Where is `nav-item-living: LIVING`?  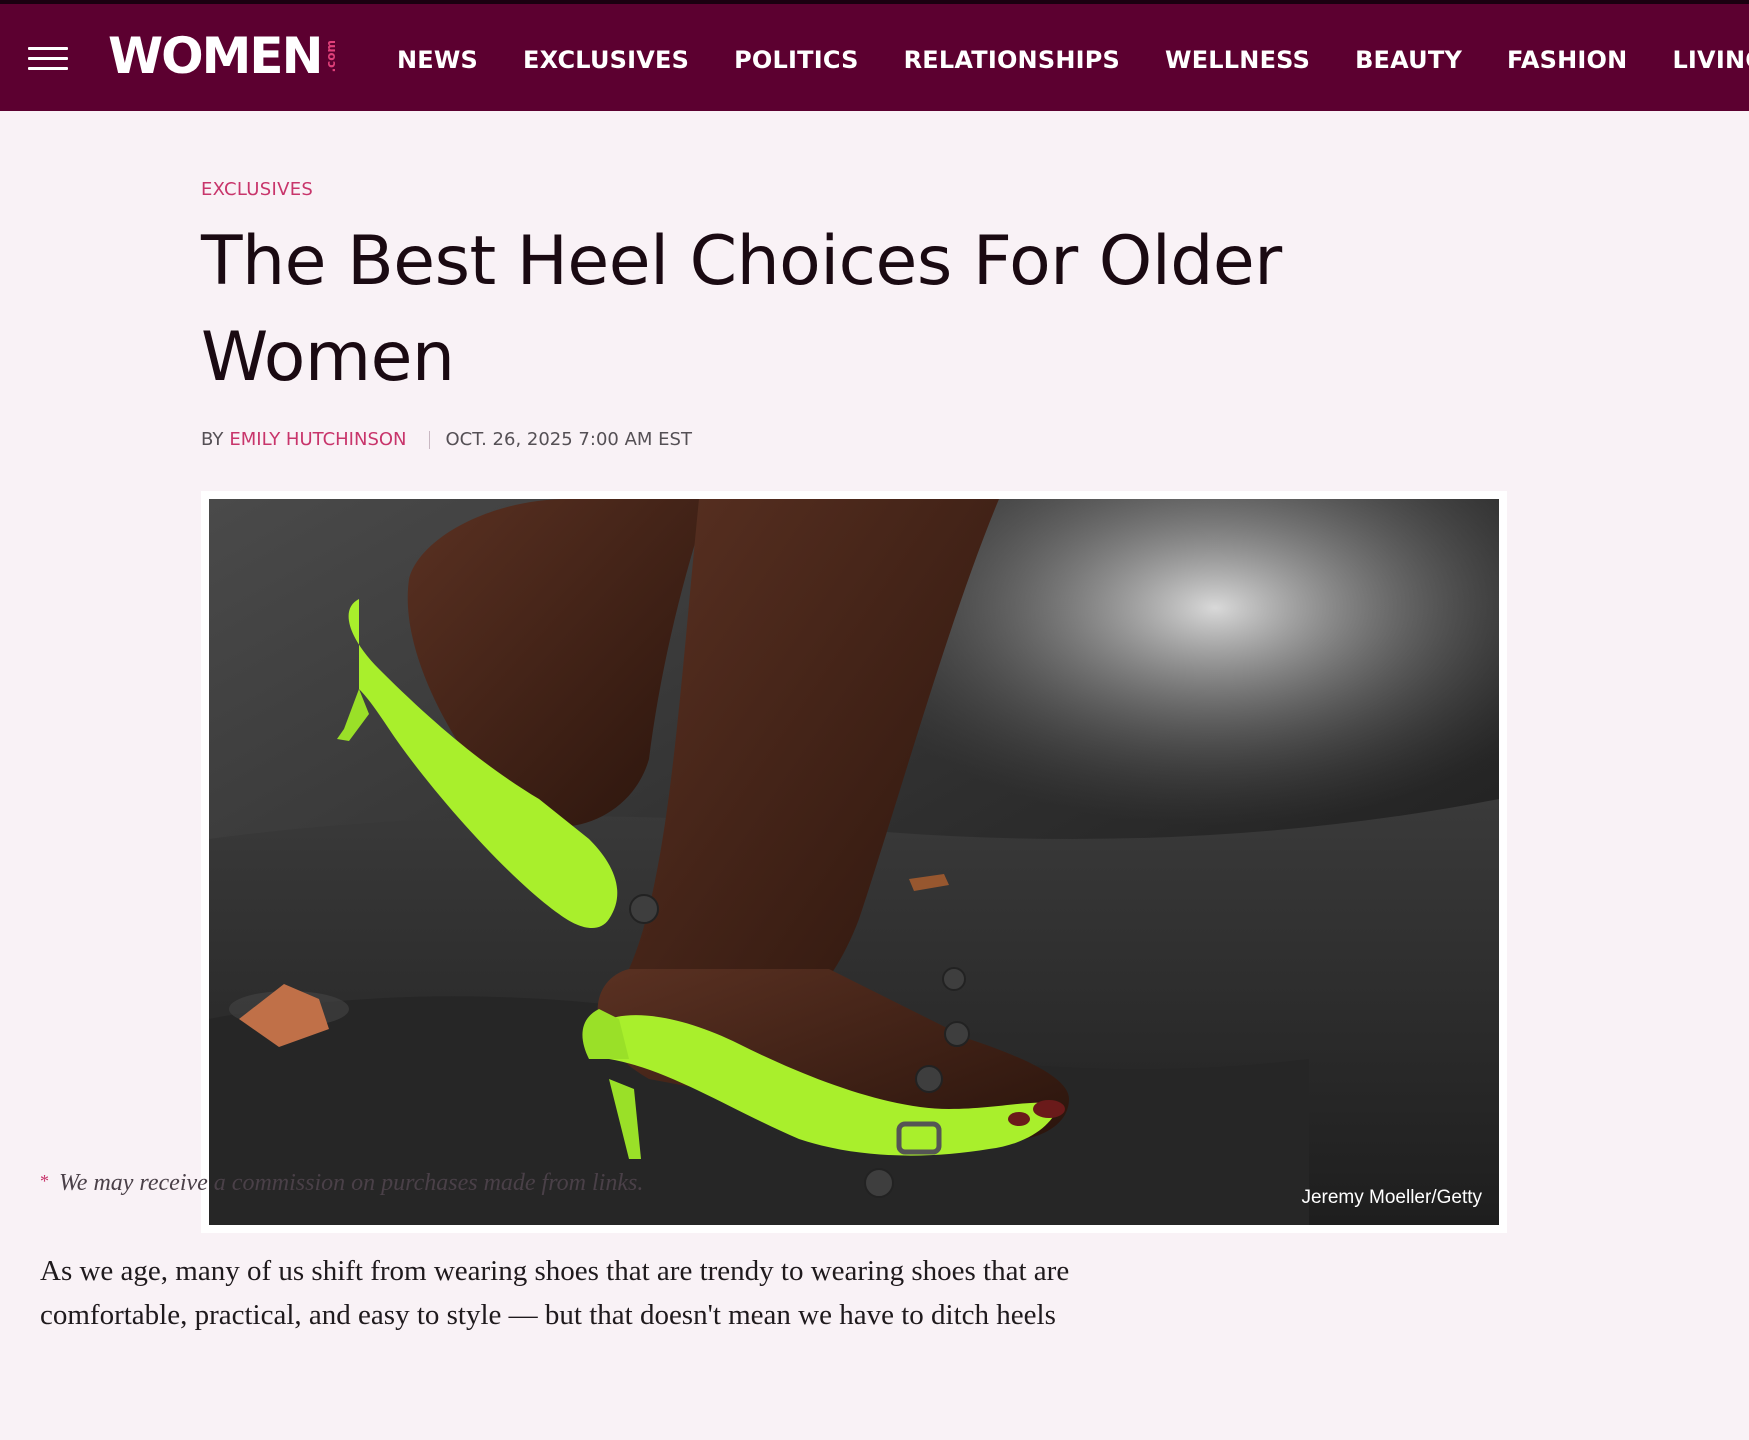
nav-item-living: LIVING is located at coordinates (1710, 60).